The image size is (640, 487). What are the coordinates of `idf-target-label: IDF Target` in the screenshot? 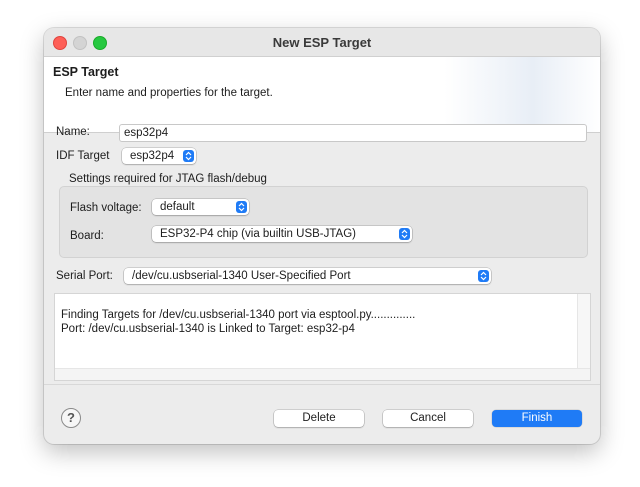 It's located at (83, 156).